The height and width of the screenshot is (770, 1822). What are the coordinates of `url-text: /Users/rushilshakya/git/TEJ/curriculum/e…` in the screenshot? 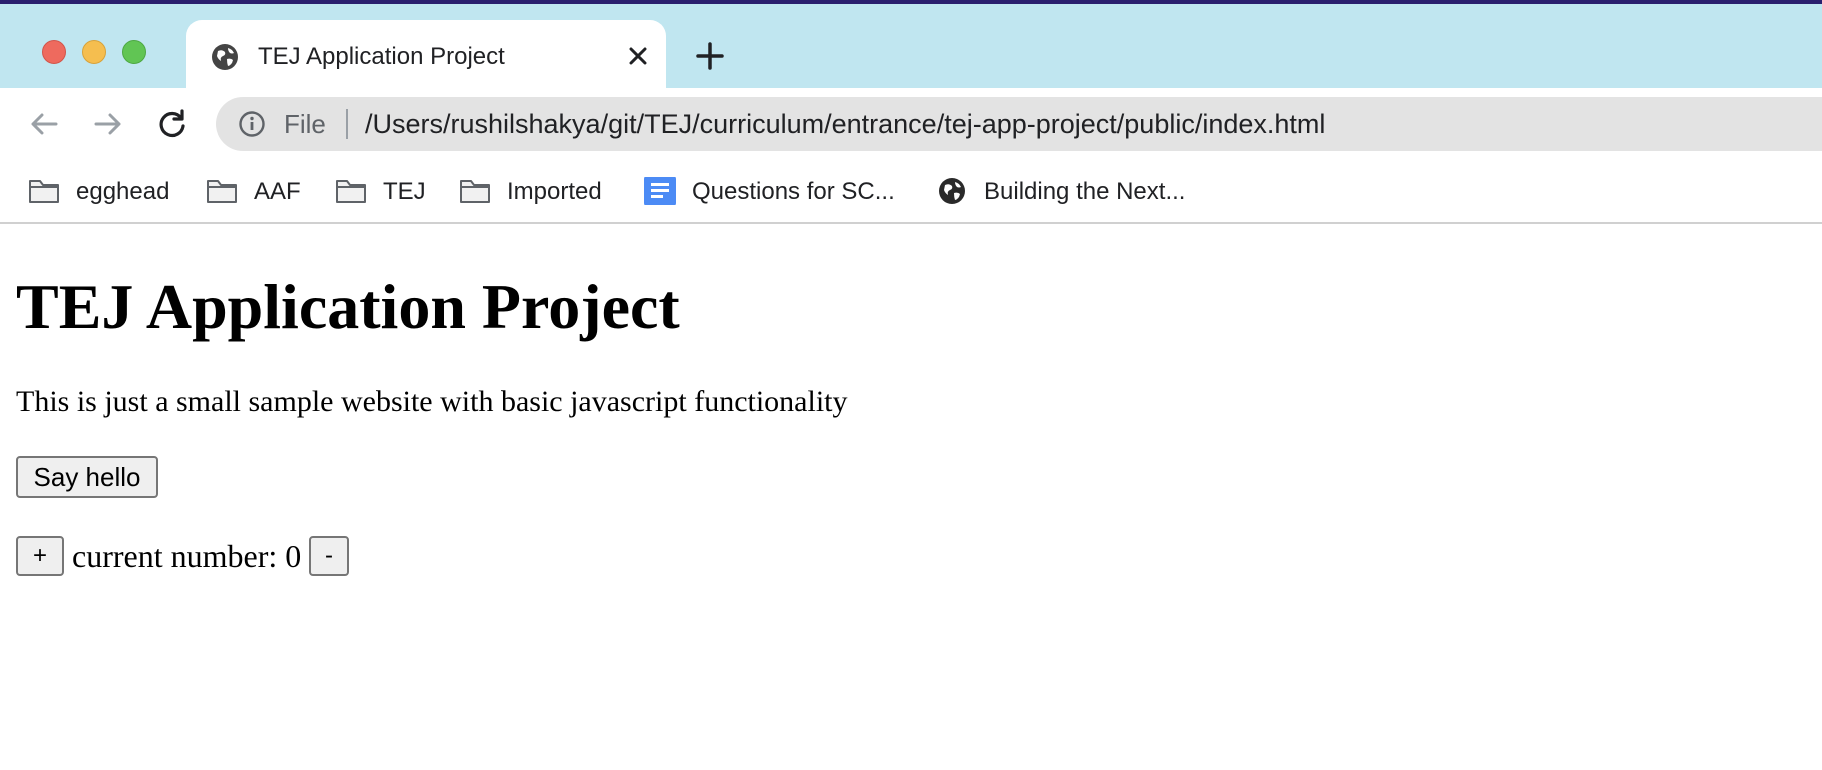 It's located at (845, 124).